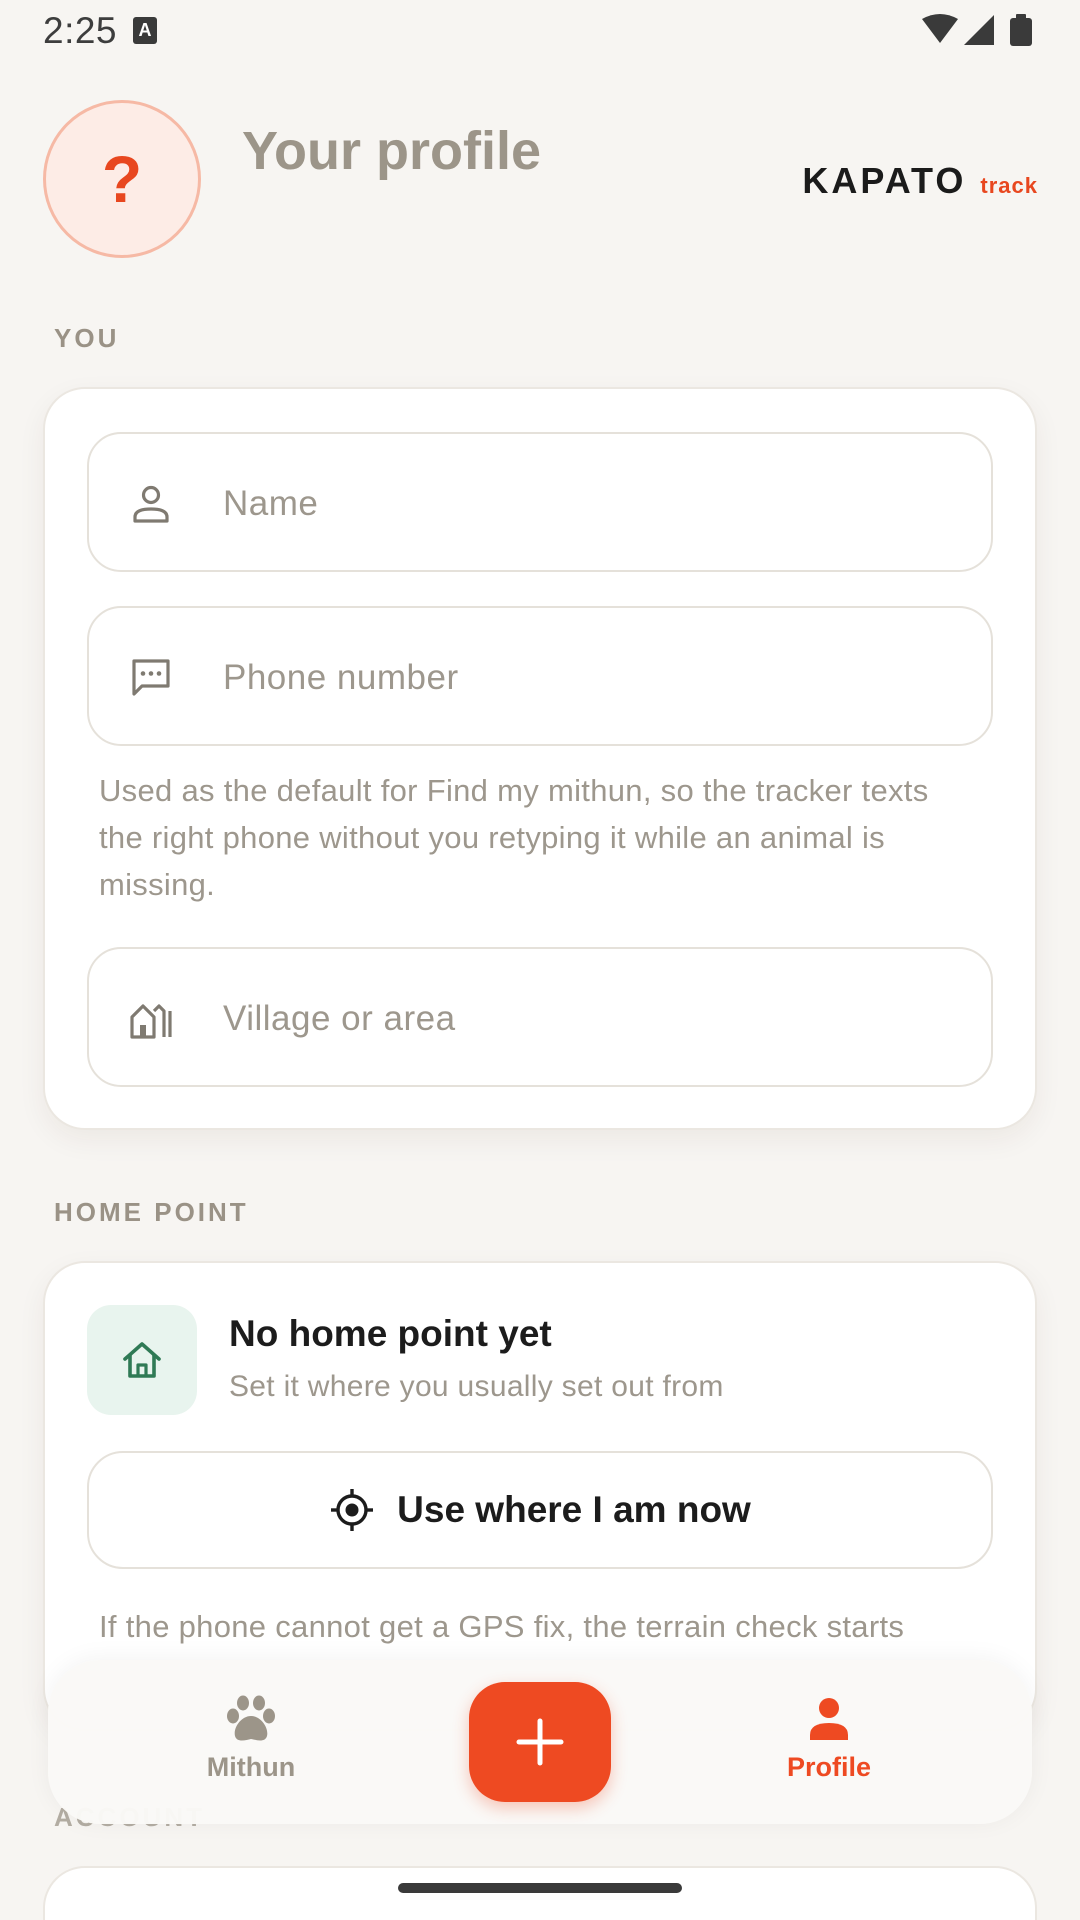  What do you see at coordinates (251, 1767) in the screenshot?
I see `nav-label-mithun: Mithun` at bounding box center [251, 1767].